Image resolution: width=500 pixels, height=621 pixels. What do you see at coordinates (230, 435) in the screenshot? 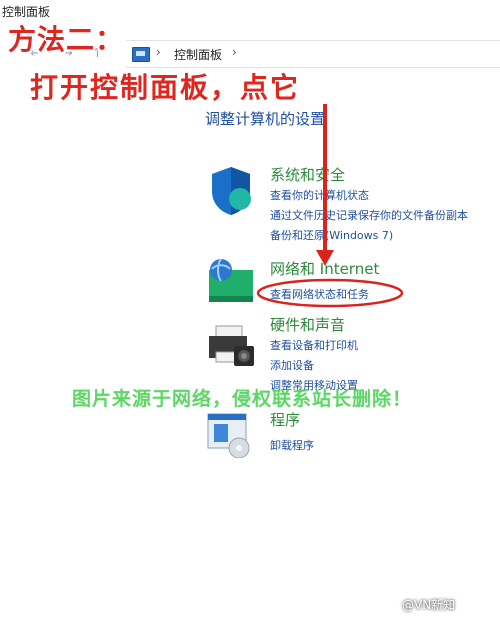
I see `programs-icon` at bounding box center [230, 435].